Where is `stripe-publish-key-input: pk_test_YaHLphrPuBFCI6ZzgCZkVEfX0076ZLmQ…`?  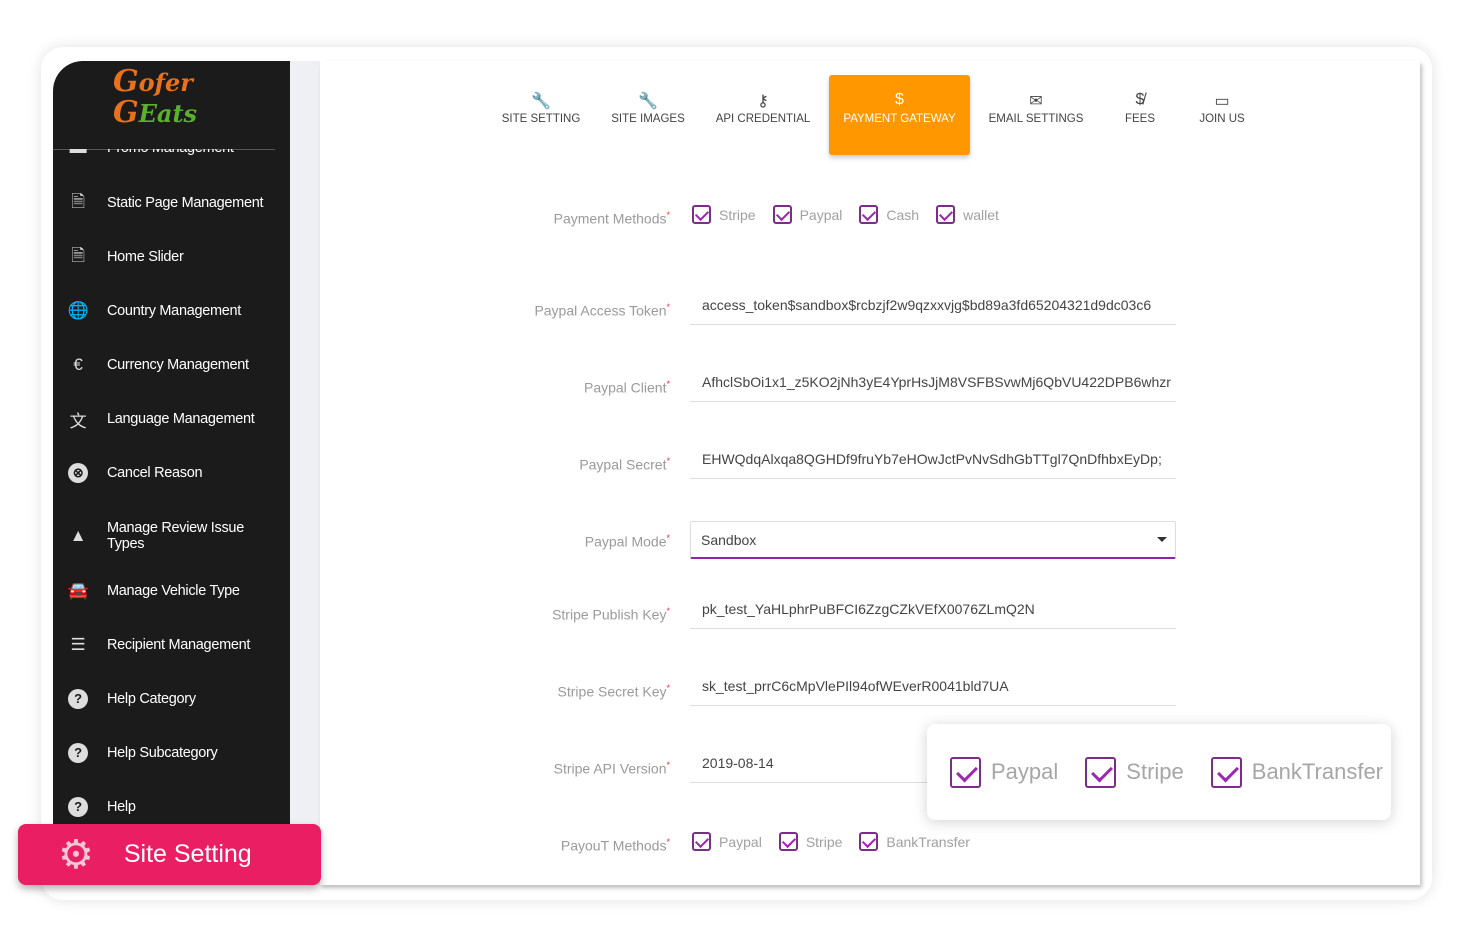
stripe-publish-key-input: pk_test_YaHLphrPuBFCI6ZzgCZkVEfX0076ZLmQ… is located at coordinates (933, 611).